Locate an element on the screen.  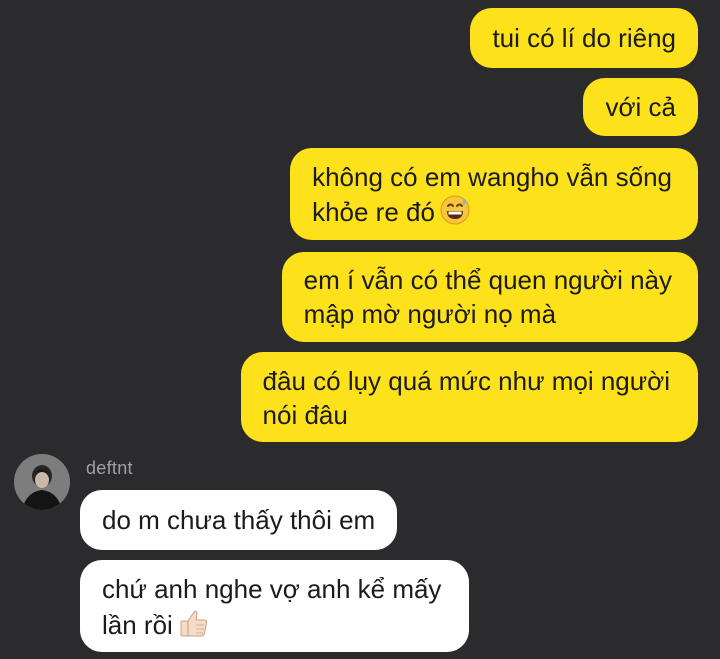
message-text: lần rồi is located at coordinates (137, 624).